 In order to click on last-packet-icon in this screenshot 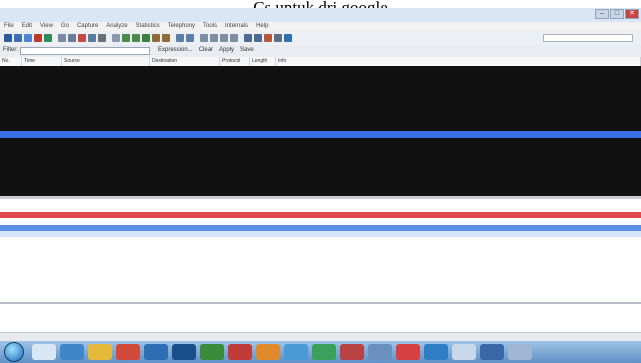, I will do `click(166, 38)`.